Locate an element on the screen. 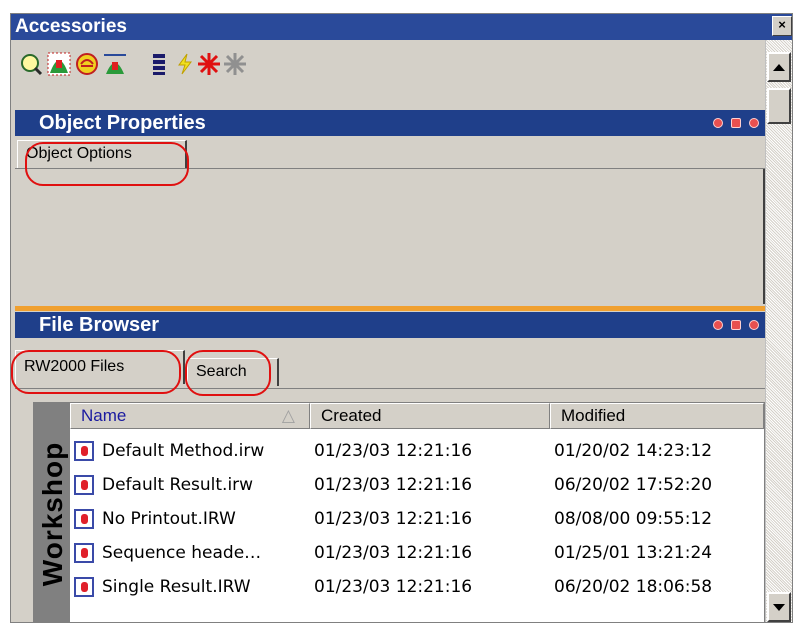 Image resolution: width=803 pixels, height=632 pixels. column-header-name-label: Name is located at coordinates (104, 415).